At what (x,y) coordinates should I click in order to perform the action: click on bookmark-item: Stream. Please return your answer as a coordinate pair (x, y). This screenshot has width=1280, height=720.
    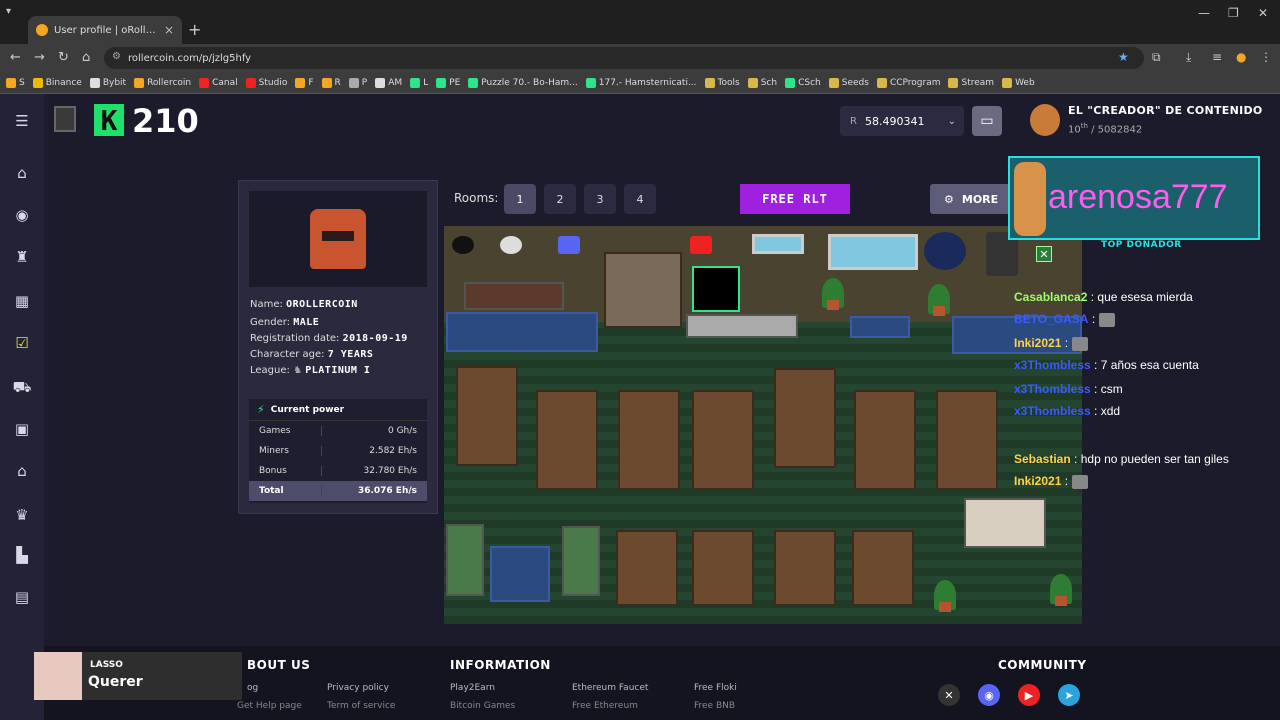
    Looking at the image, I should click on (971, 82).